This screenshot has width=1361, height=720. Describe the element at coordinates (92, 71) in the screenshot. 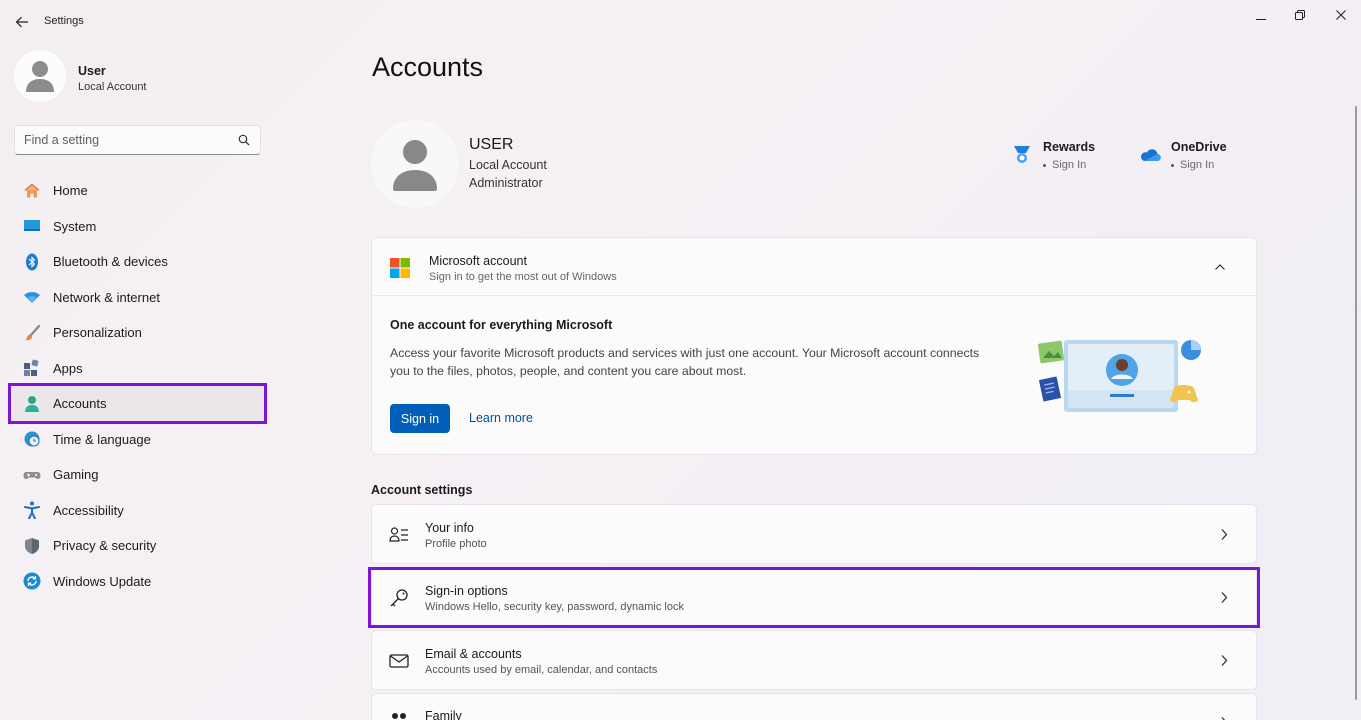

I see `sidebar-user-name: User` at that location.